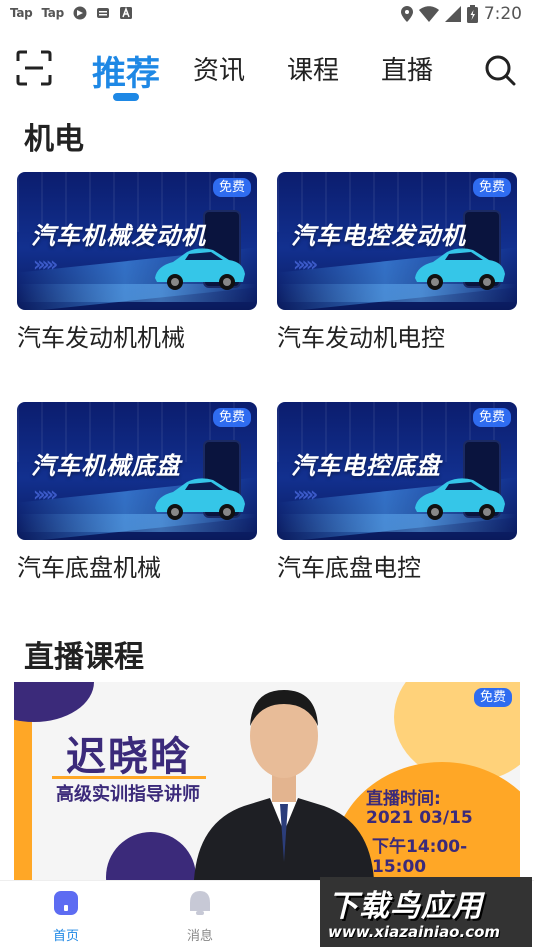  I want to click on thumbnail-title: 汽车机械底盘, so click(106, 466).